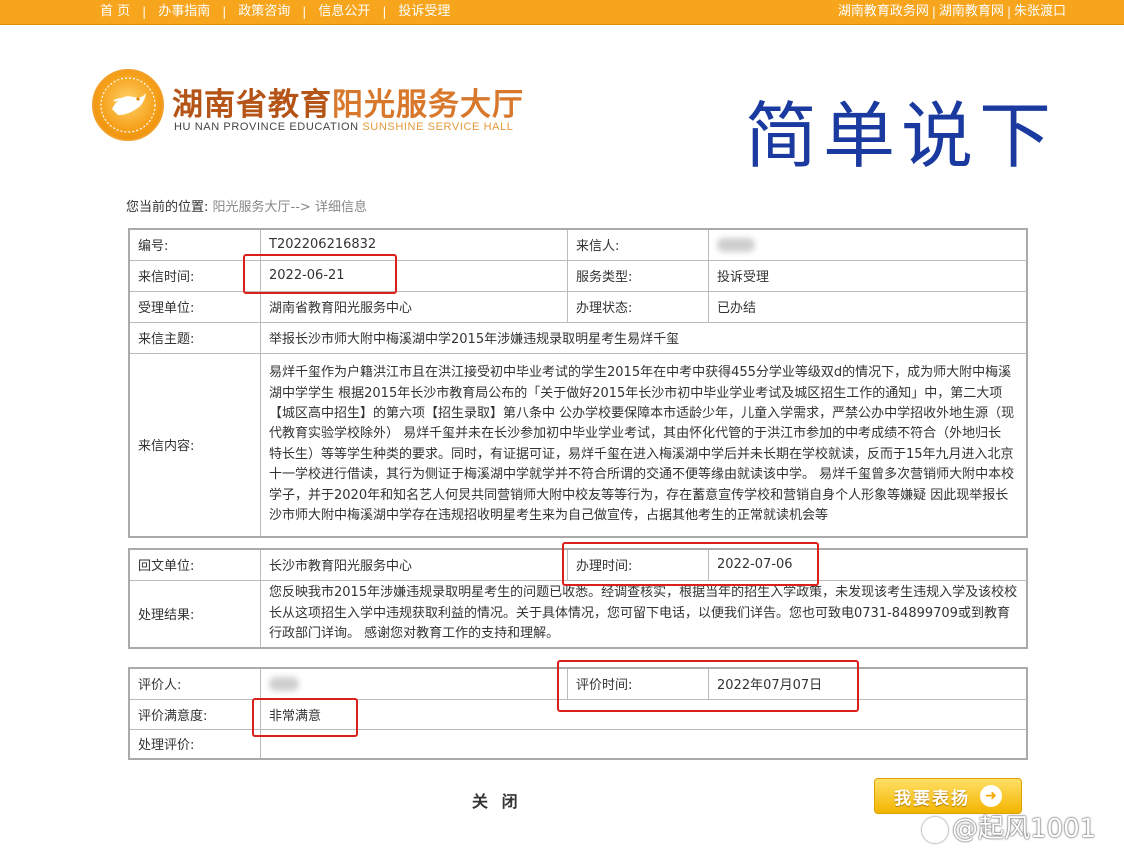  Describe the element at coordinates (708, 686) in the screenshot. I see `annotation-box-eval-time` at that location.